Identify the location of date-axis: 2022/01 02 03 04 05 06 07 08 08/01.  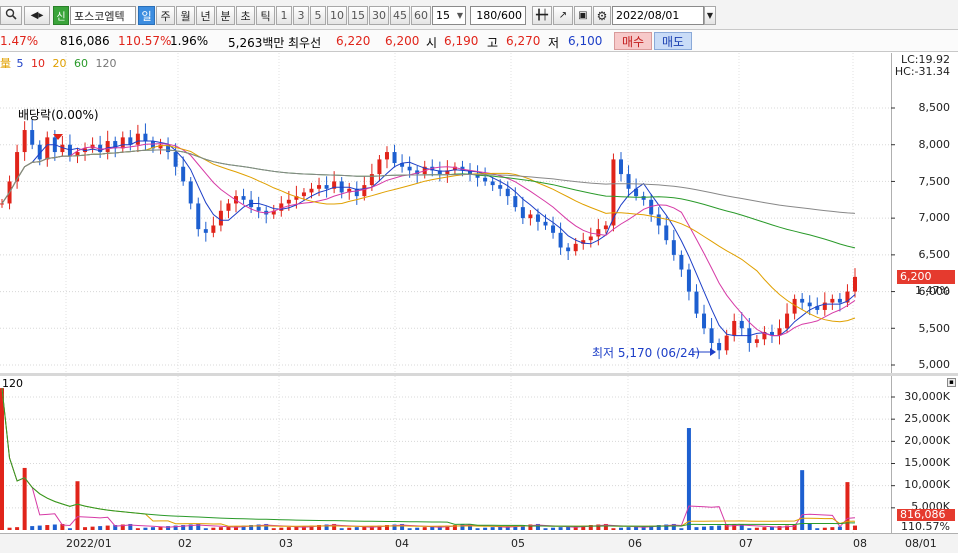
(479, 543).